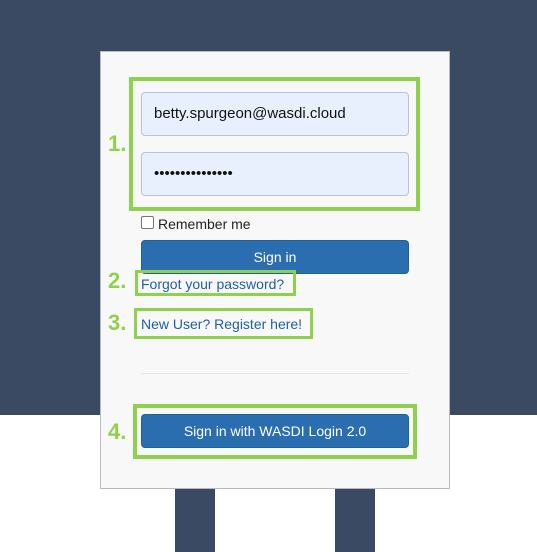  What do you see at coordinates (275, 257) in the screenshot?
I see `sign-in-button: Sign in` at bounding box center [275, 257].